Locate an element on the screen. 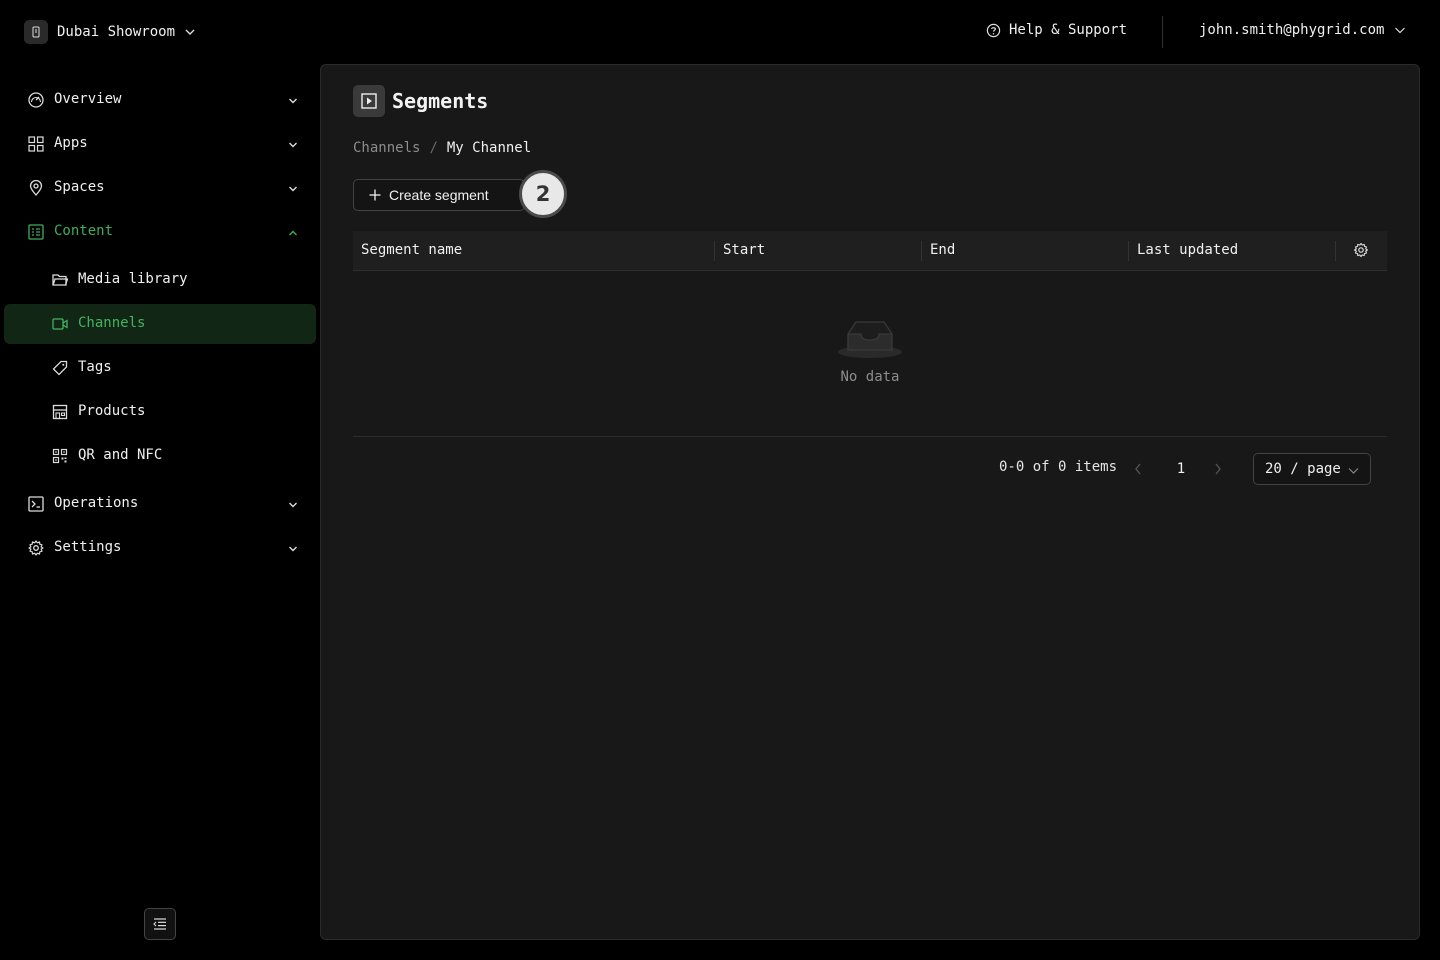 The width and height of the screenshot is (1440, 960). column-header-end: End is located at coordinates (942, 250).